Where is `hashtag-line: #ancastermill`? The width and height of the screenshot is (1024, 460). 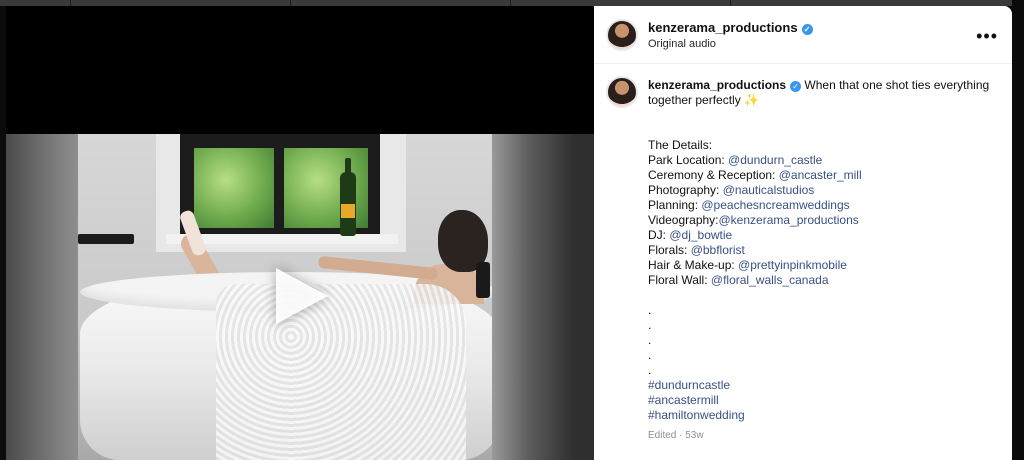 hashtag-line: #ancastermill is located at coordinates (823, 400).